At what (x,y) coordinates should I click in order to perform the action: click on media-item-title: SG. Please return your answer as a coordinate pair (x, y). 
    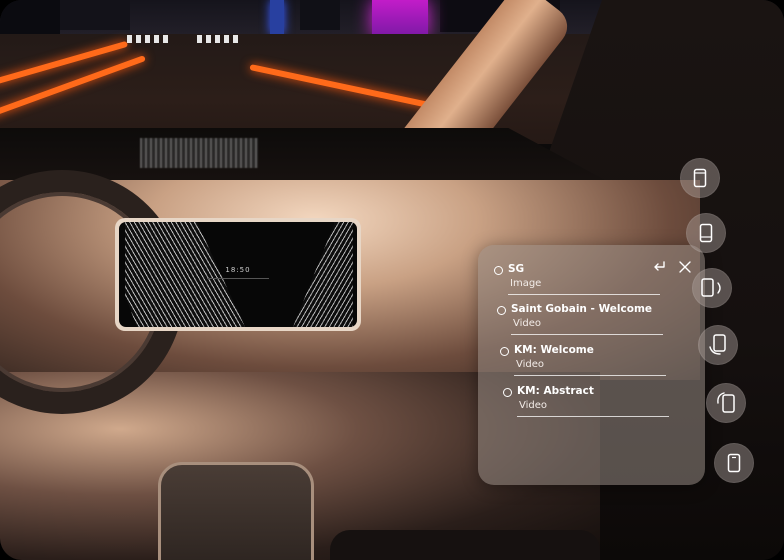
    Looking at the image, I should click on (516, 269).